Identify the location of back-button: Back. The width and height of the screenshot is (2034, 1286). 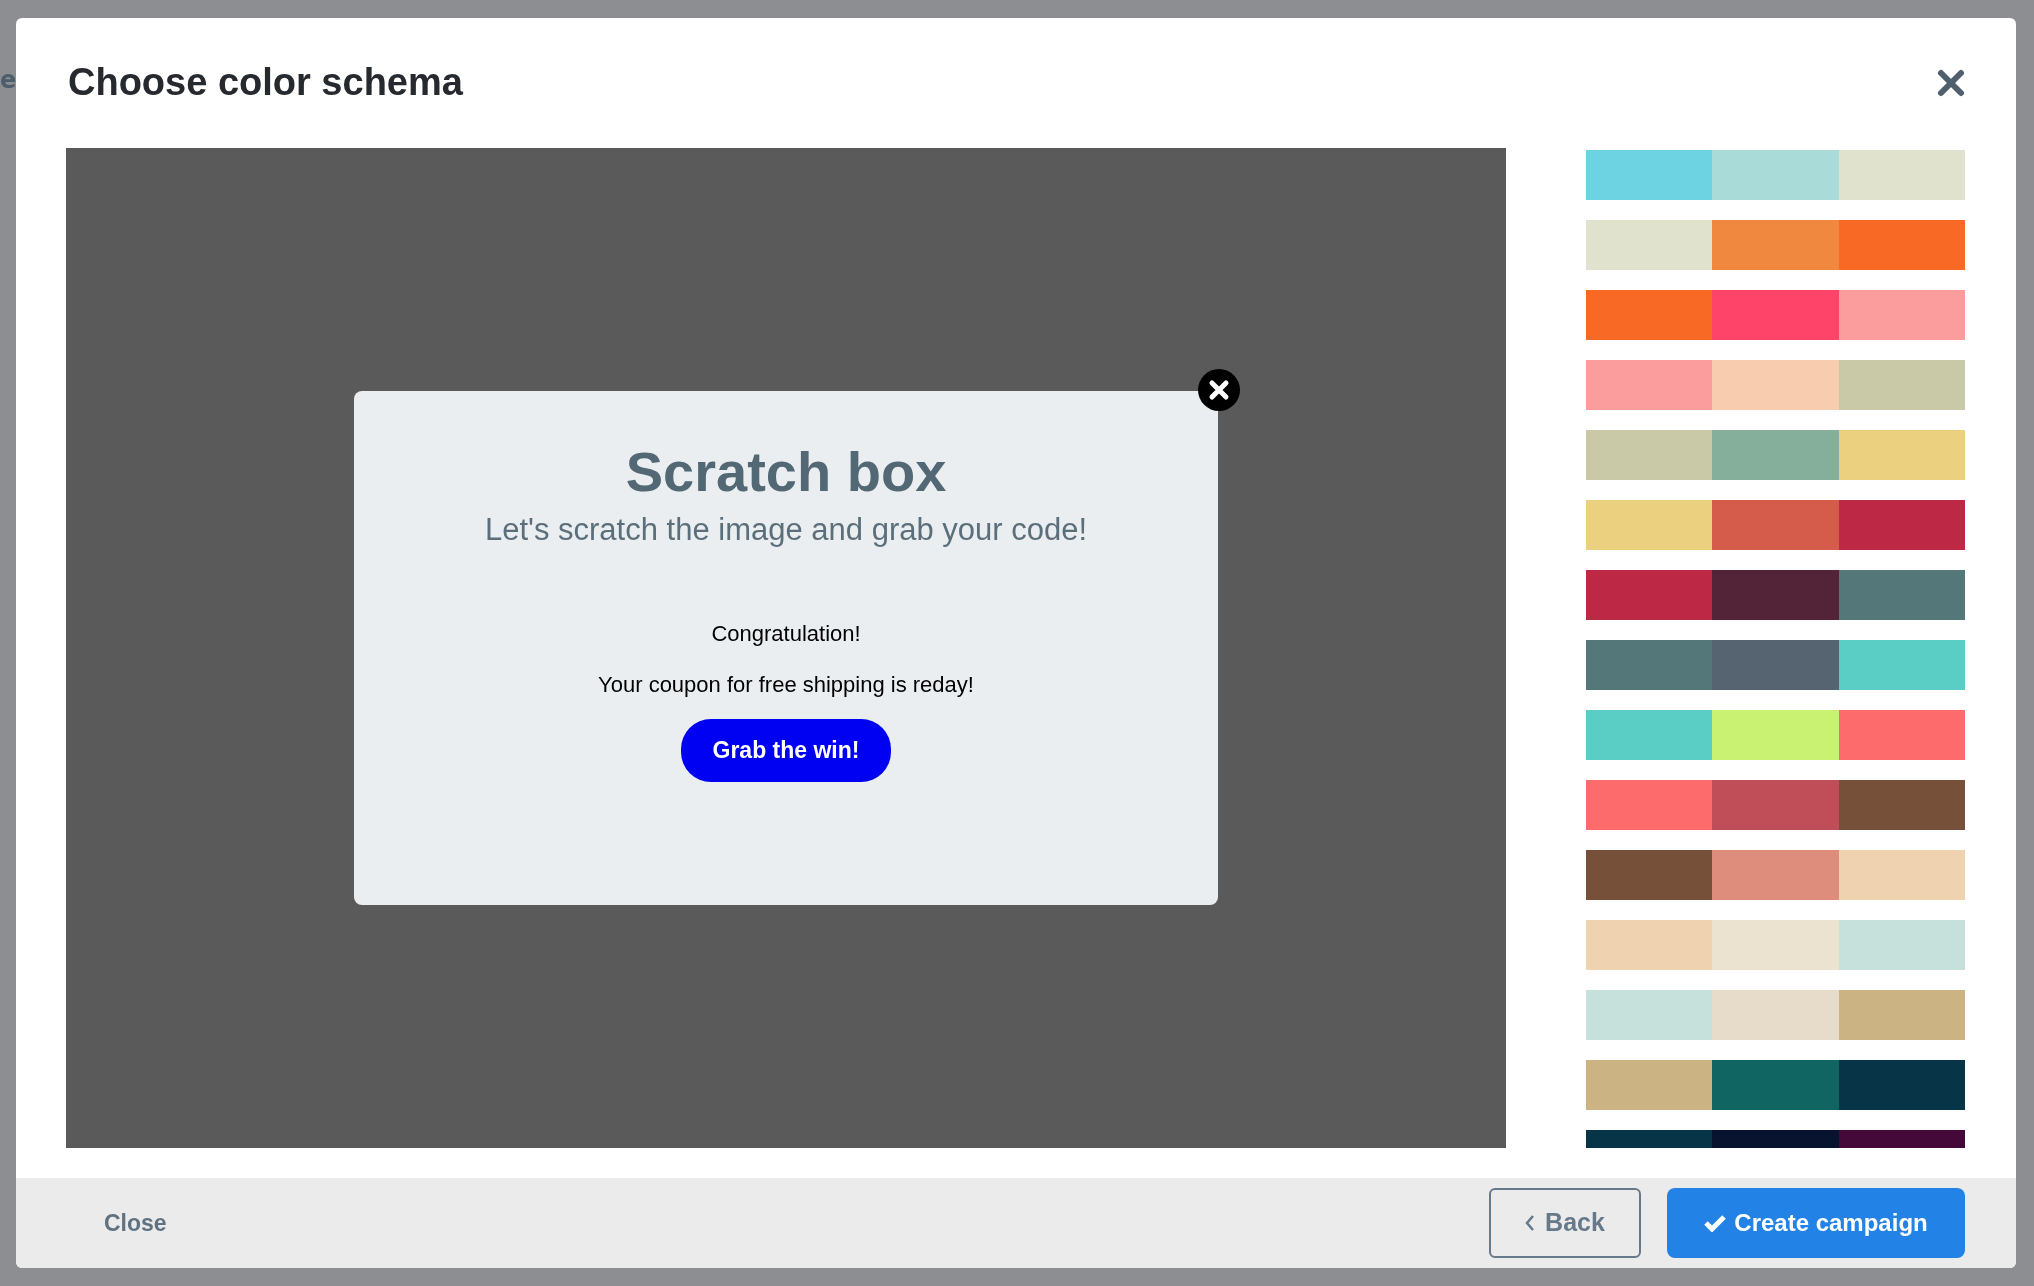
(1565, 1223).